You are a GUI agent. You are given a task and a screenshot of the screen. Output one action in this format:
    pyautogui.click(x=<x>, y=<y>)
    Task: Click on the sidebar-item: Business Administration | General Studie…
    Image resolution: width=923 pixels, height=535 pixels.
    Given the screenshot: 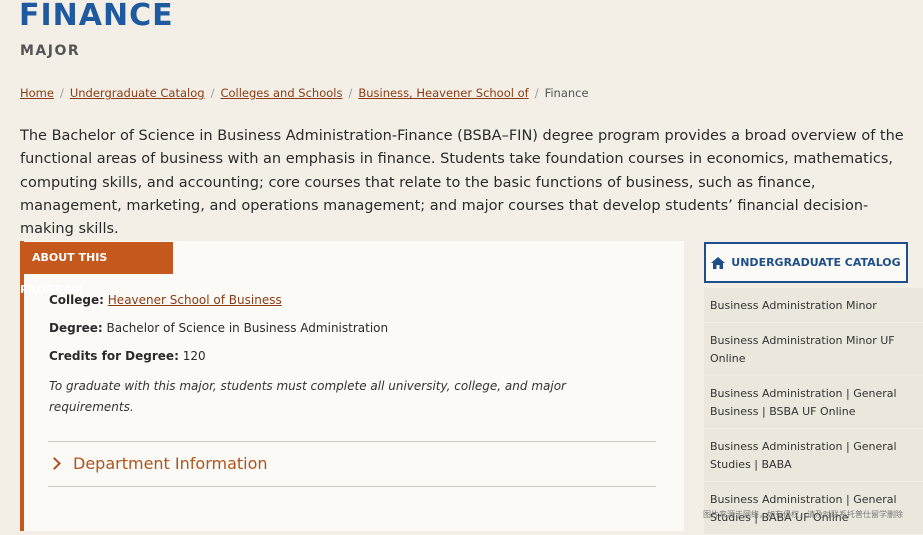 What is the action you would take?
    pyautogui.click(x=813, y=455)
    